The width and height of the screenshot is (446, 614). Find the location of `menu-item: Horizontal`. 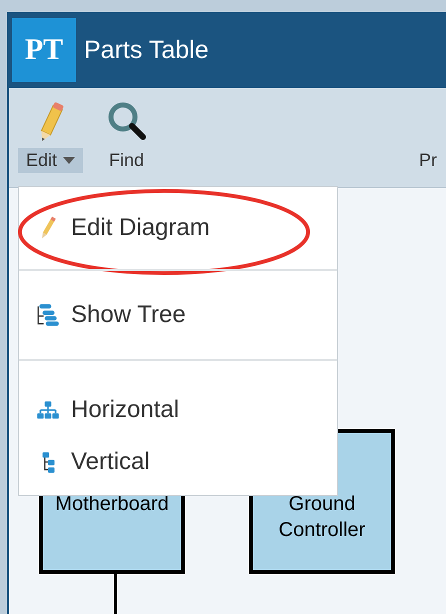

menu-item: Horizontal is located at coordinates (178, 410).